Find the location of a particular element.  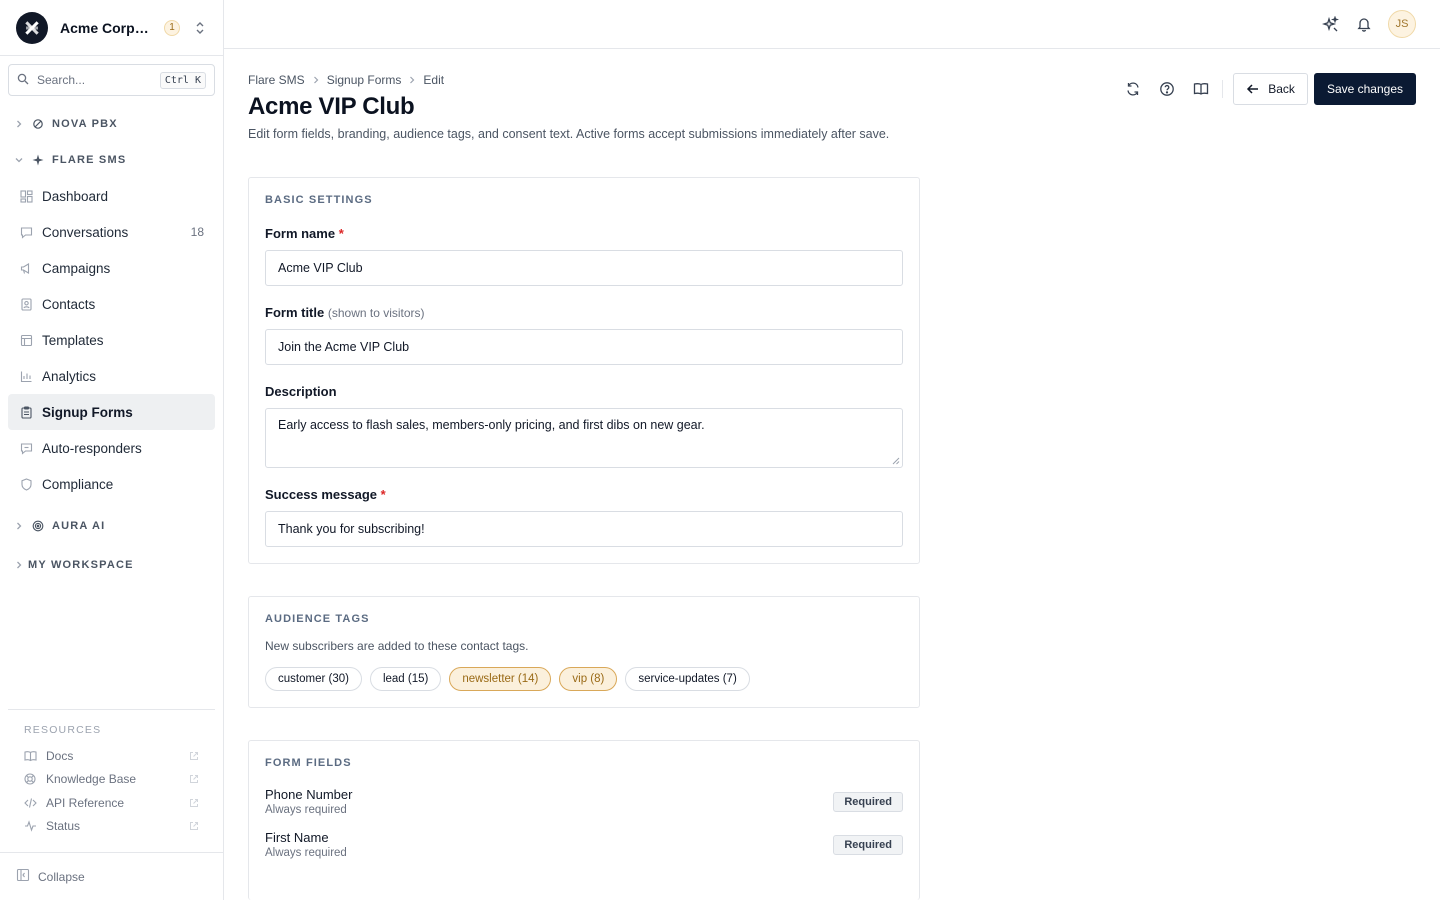

target-icon is located at coordinates (39, 526).